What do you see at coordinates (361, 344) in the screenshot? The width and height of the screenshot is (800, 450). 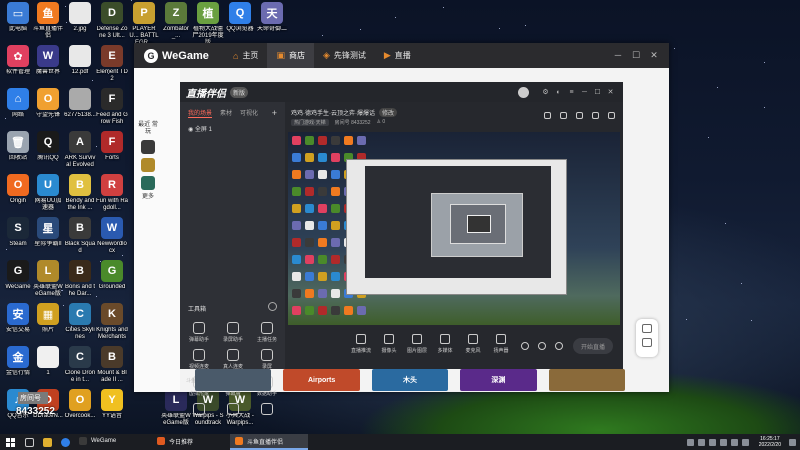 I see `source-control-button: 直播推流` at bounding box center [361, 344].